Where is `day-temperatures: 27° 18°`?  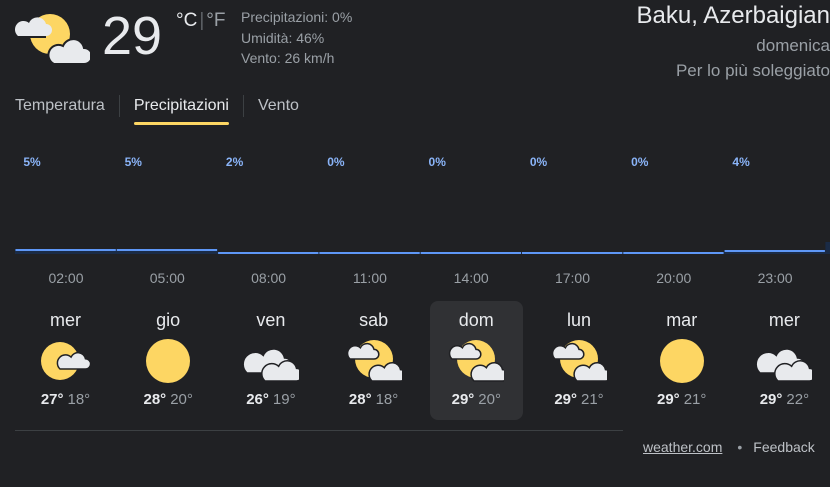
day-temperatures: 27° 18° is located at coordinates (65, 399).